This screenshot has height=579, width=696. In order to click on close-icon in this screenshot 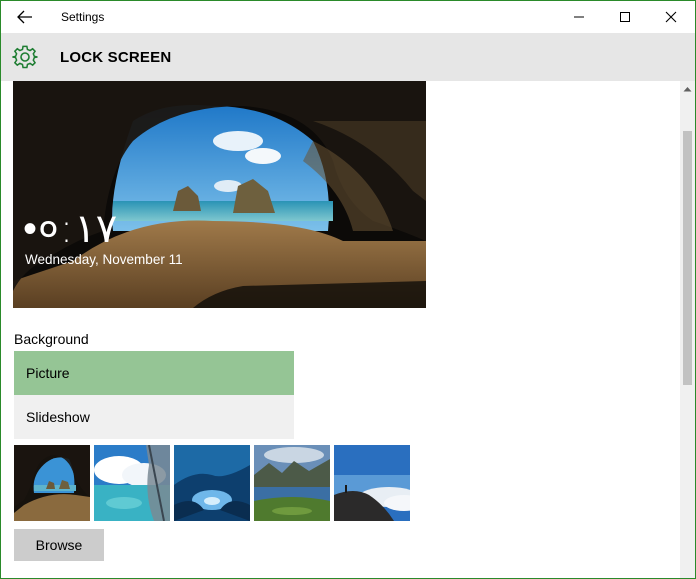, I will do `click(671, 17)`.